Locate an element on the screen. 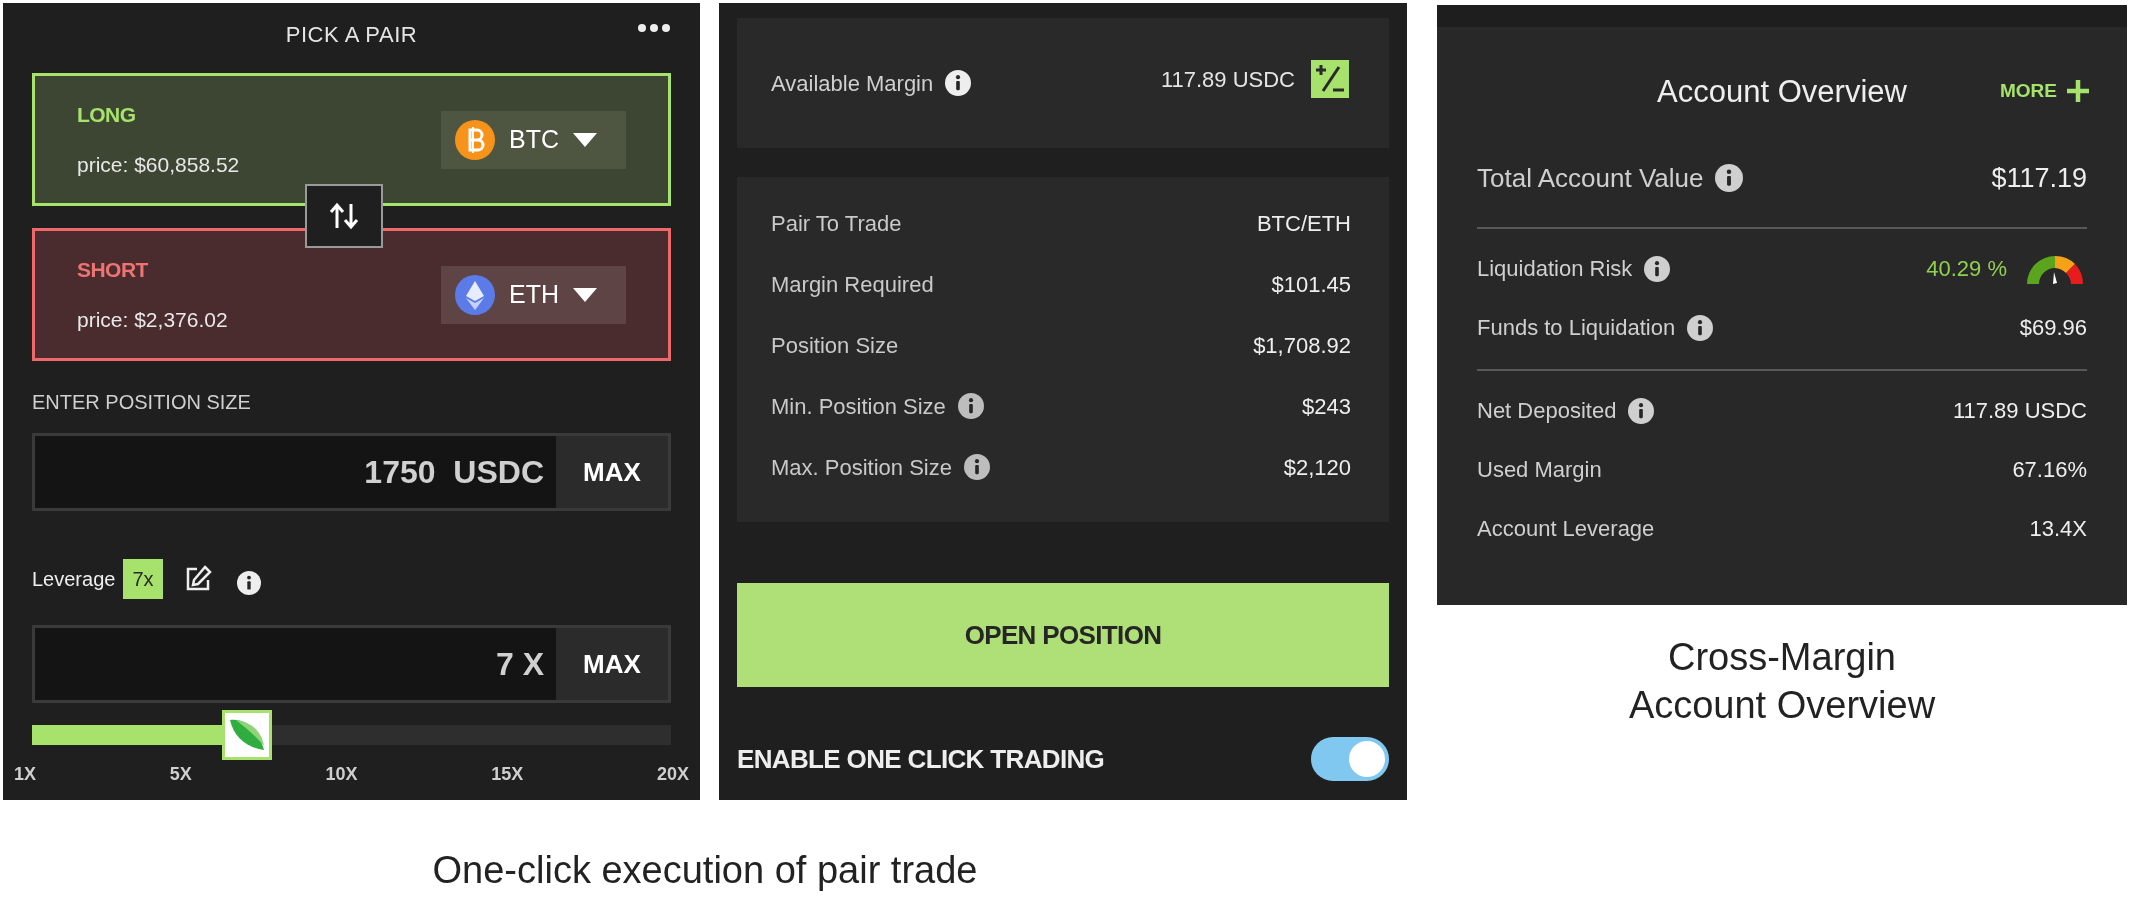 The image size is (2136, 918). tick-label: 5X is located at coordinates (180, 774).